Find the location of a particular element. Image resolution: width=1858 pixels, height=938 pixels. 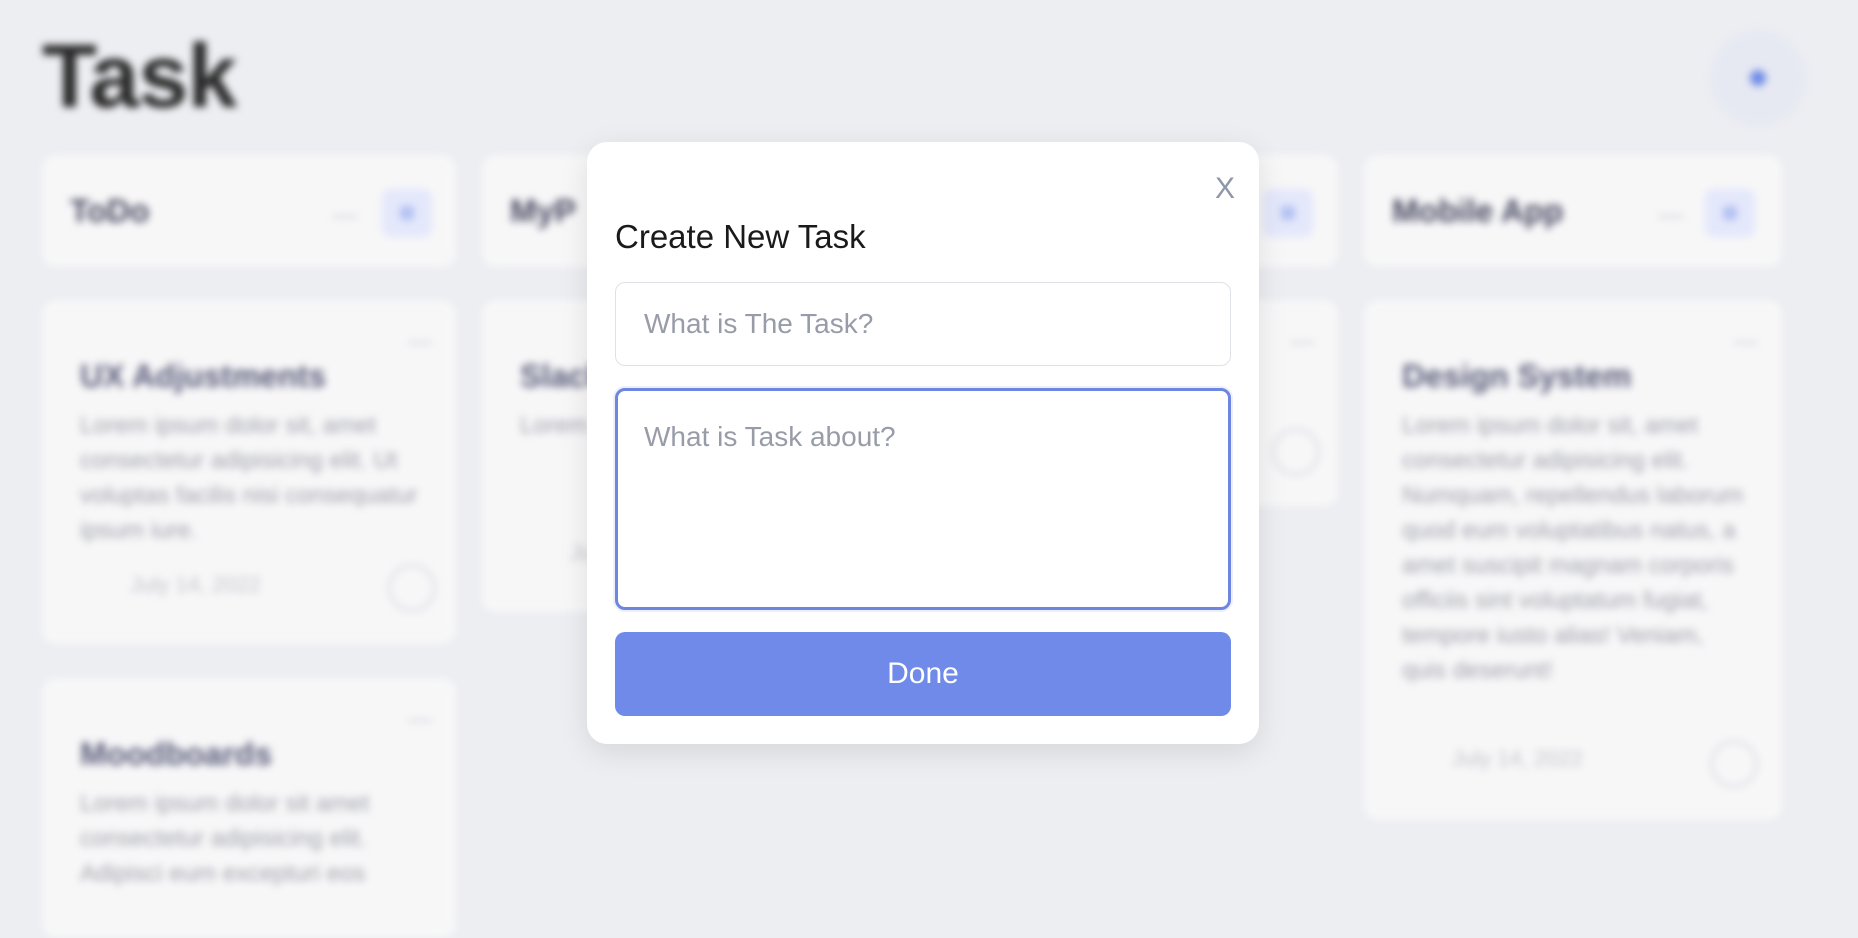

page-title: Task is located at coordinates (139, 77).